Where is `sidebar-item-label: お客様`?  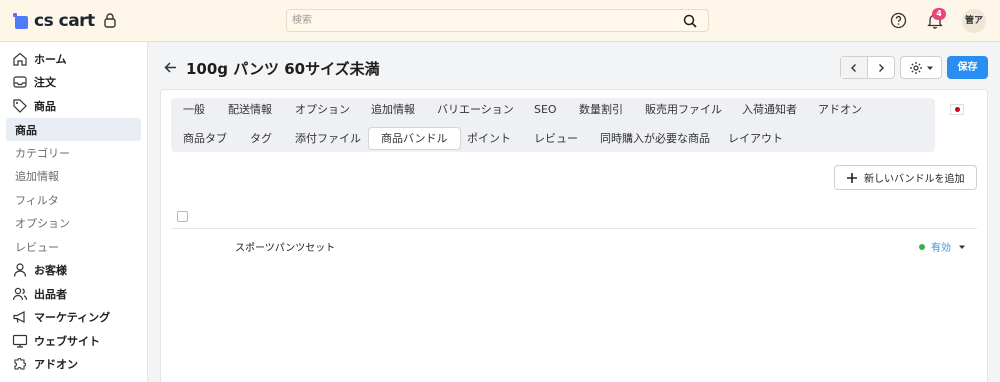 sidebar-item-label: お客様 is located at coordinates (50, 270).